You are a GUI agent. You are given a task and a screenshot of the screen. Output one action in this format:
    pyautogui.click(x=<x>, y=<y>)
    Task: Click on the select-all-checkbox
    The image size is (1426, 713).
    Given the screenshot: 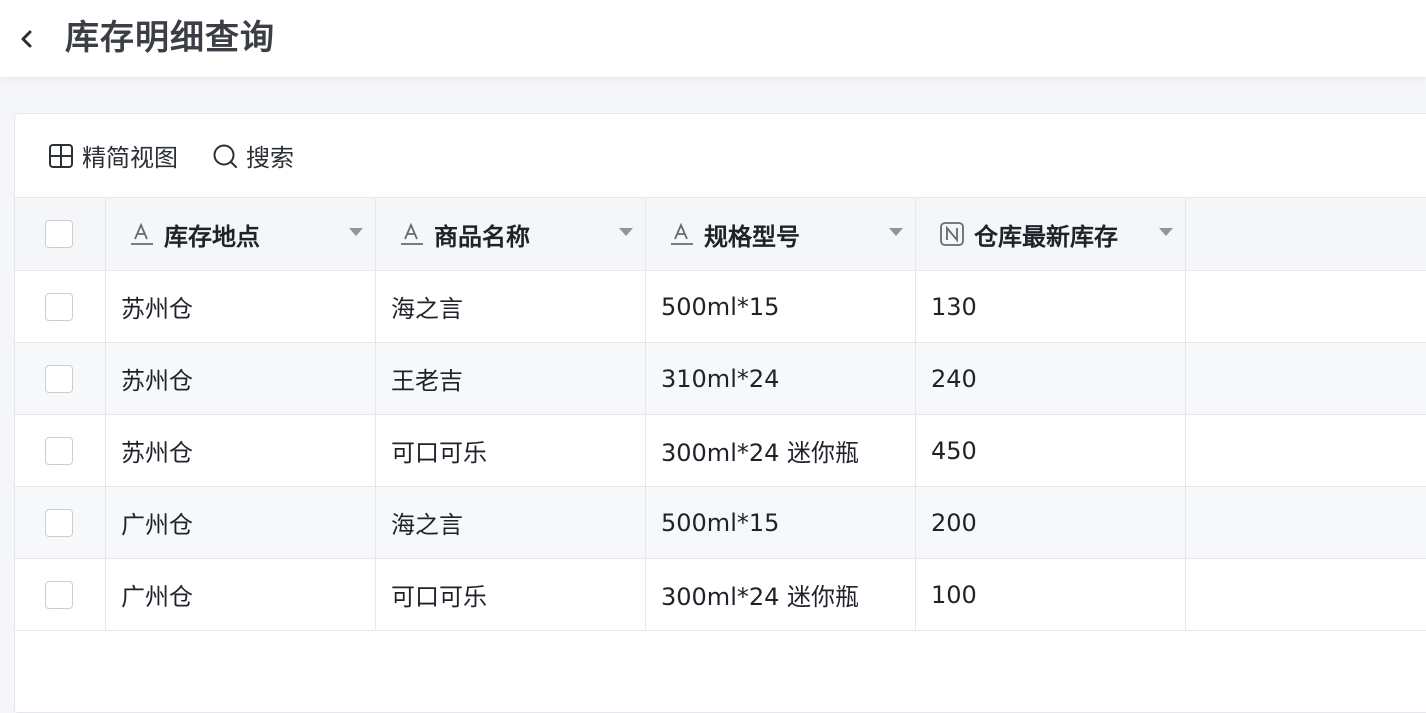 What is the action you would take?
    pyautogui.click(x=59, y=234)
    